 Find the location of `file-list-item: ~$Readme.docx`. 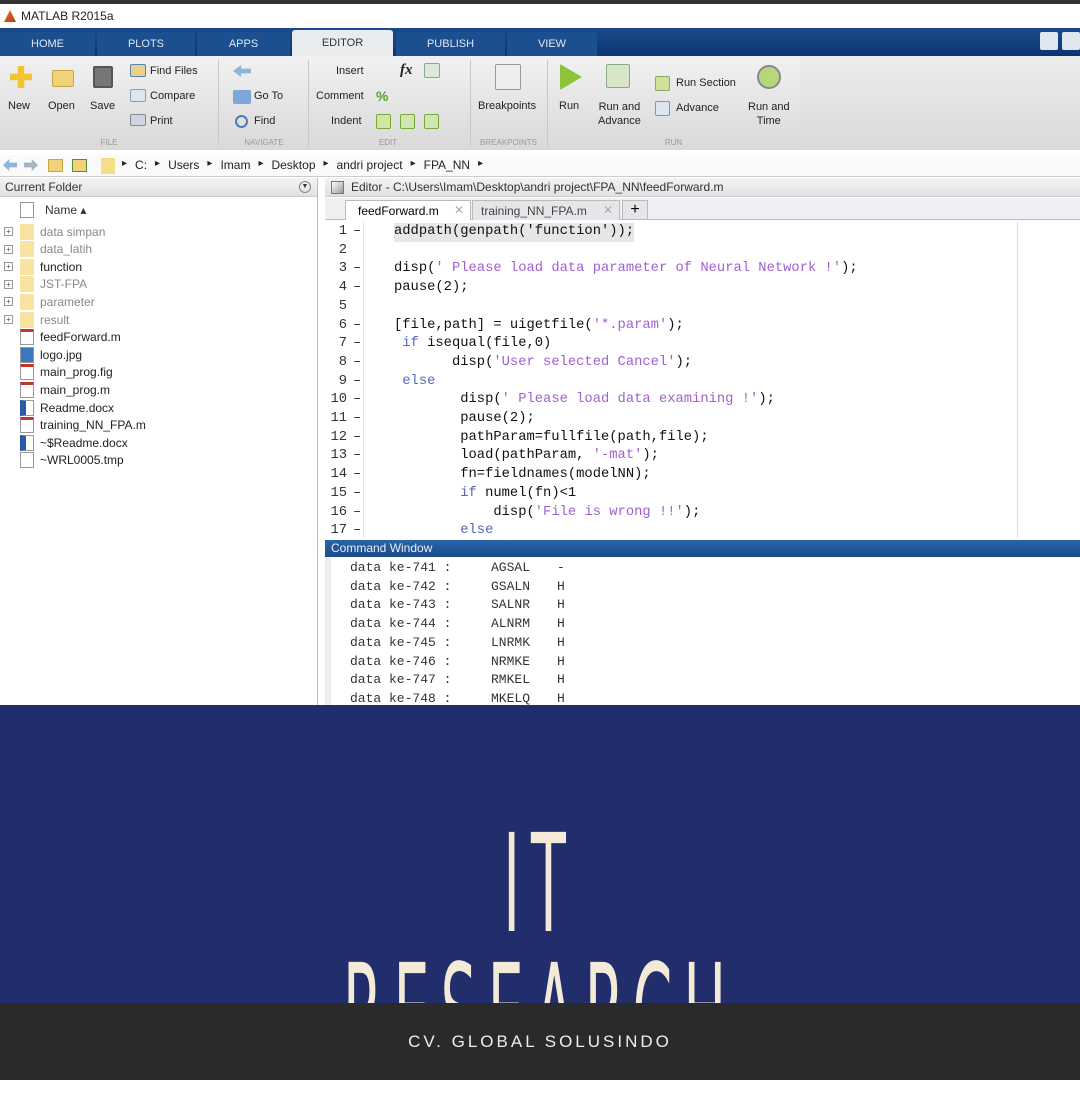

file-list-item: ~$Readme.docx is located at coordinates (159, 442).